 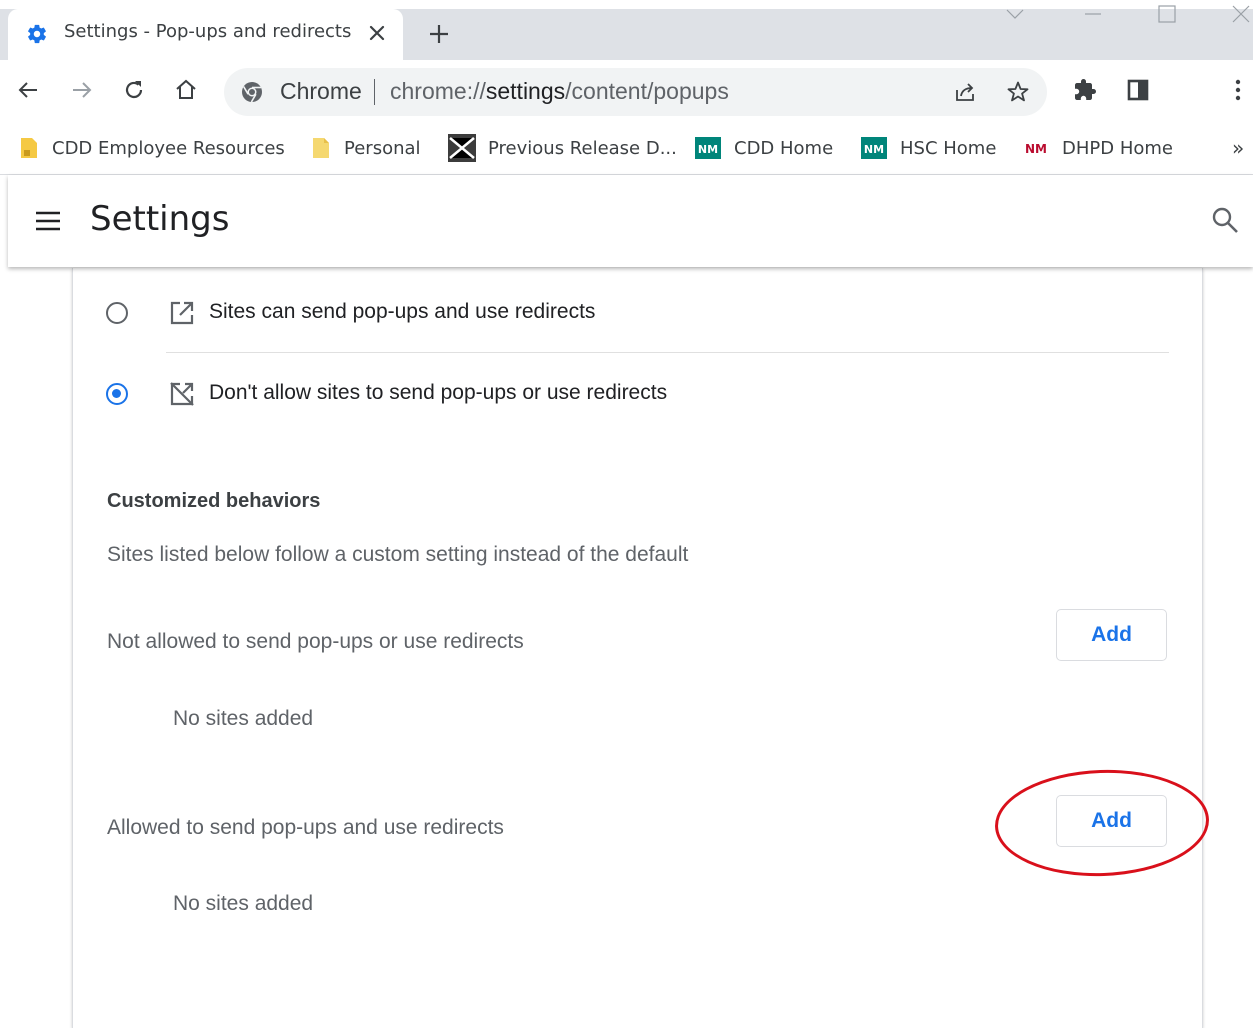 I want to click on url-scheme: chrome://, so click(x=438, y=91).